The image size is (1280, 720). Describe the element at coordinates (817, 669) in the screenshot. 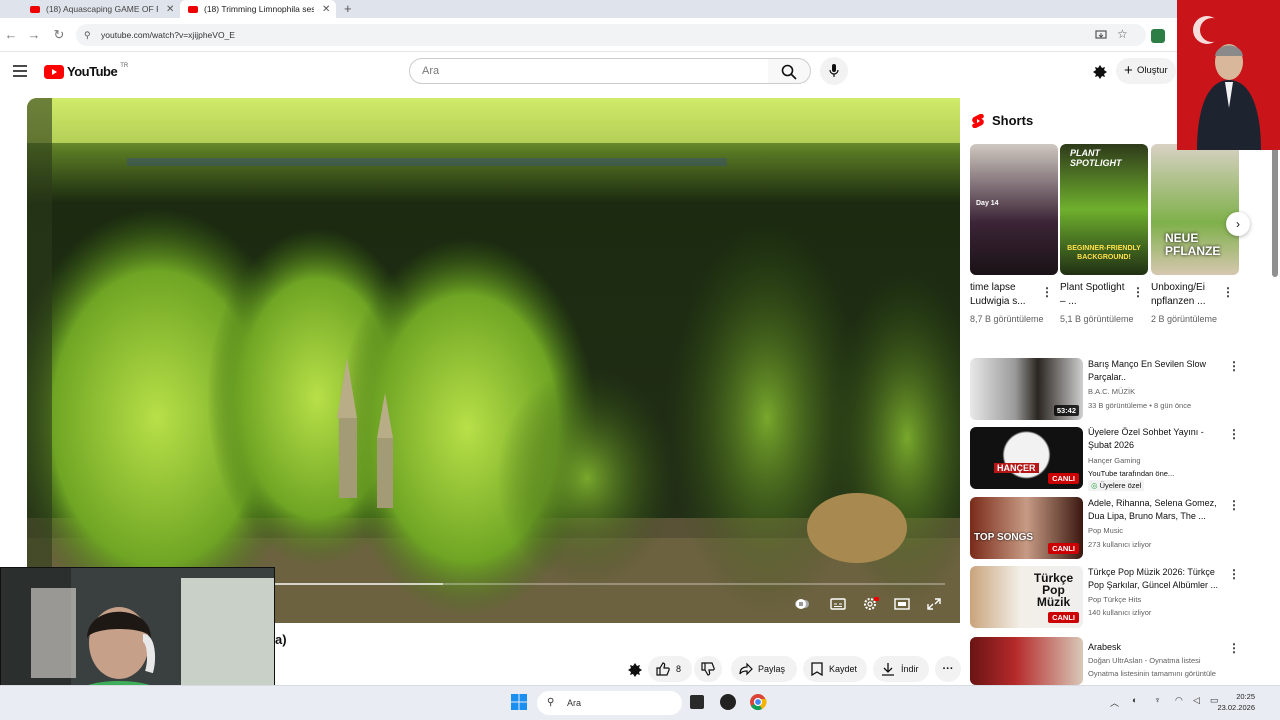

I see `bookmark-icon` at that location.